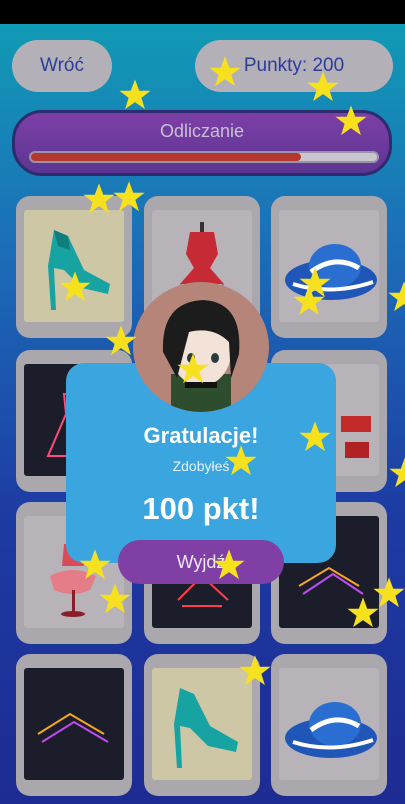 The image size is (405, 804). What do you see at coordinates (201, 466) in the screenshot?
I see `popup-subtitle: Zdobyłeś` at bounding box center [201, 466].